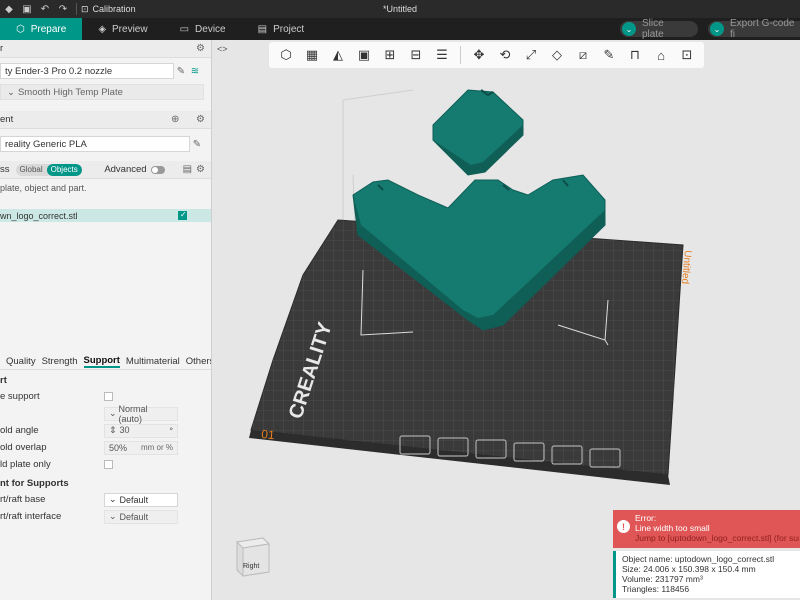  I want to click on enable-support-row: e support, so click(105, 396).